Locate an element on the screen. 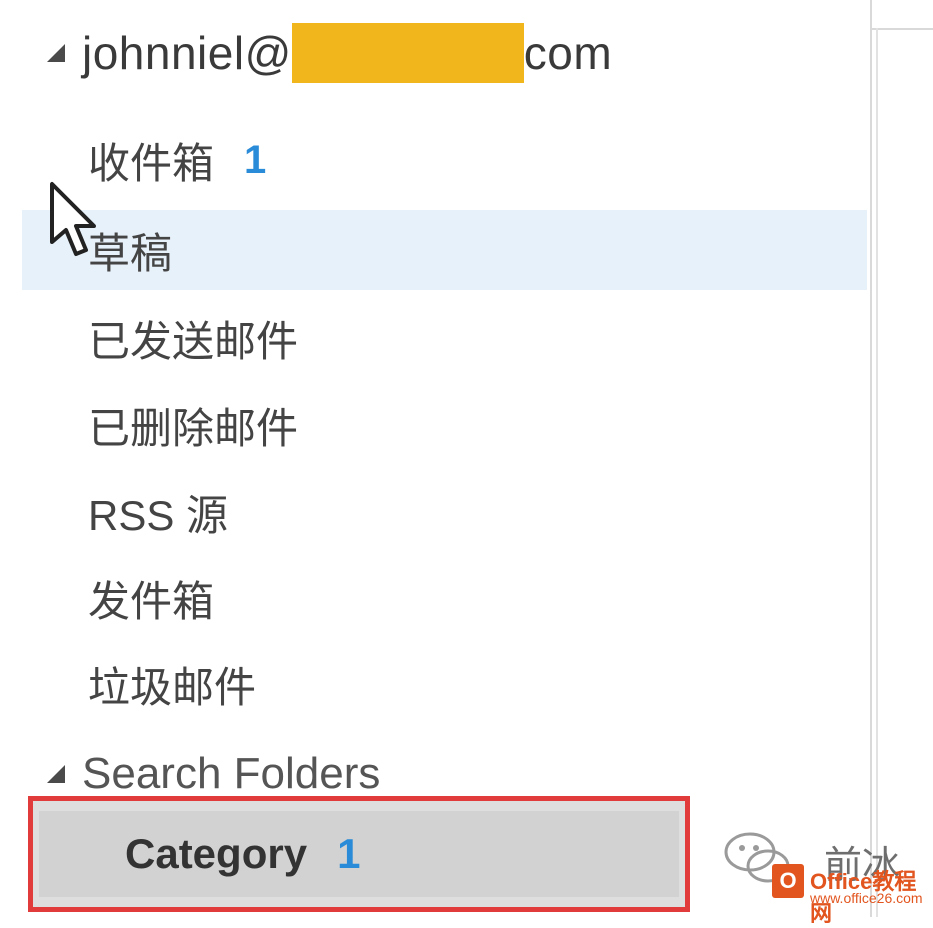 This screenshot has height=928, width=933. folder-sent: 已发送邮件 is located at coordinates (444, 338).